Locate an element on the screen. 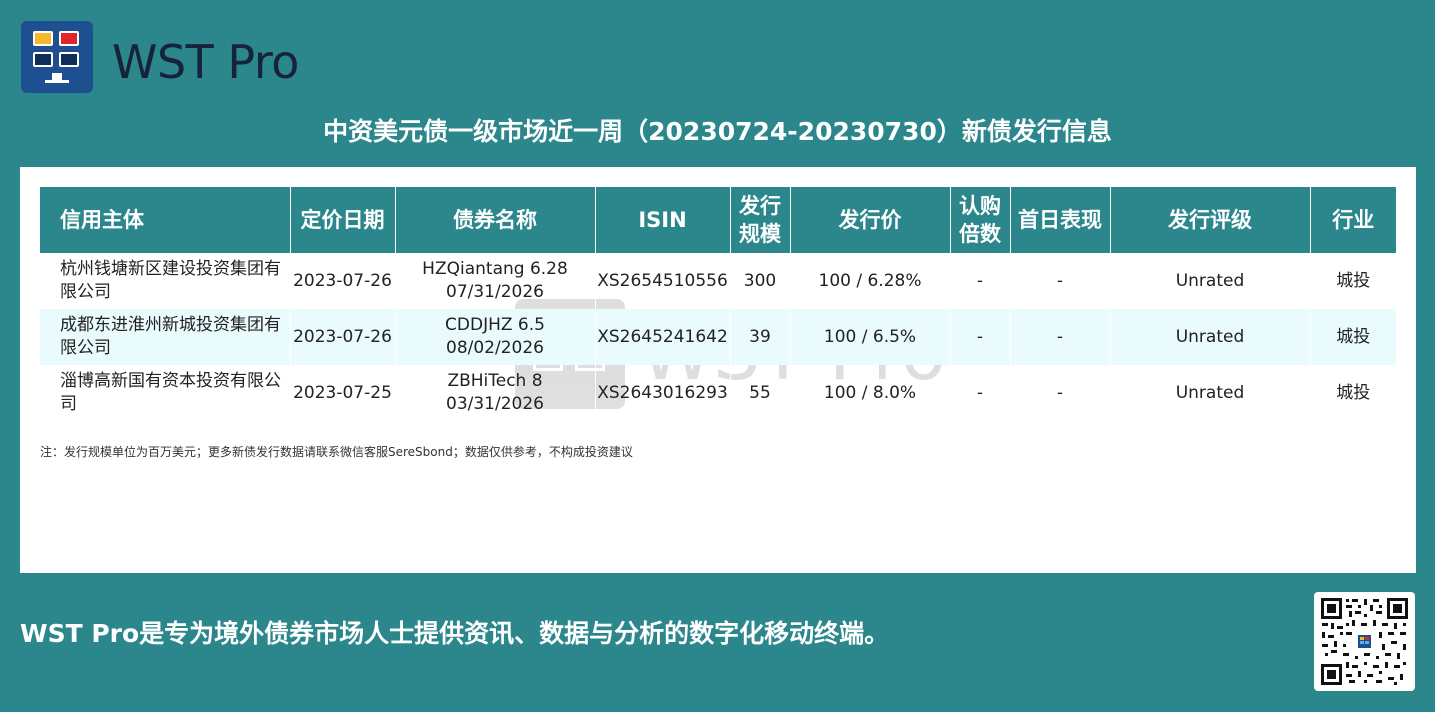 The height and width of the screenshot is (712, 1435). tagline: WST Pro是专为境外债券市场人士提供资讯、数据与分析的数字化移动终端。 is located at coordinates (455, 633).